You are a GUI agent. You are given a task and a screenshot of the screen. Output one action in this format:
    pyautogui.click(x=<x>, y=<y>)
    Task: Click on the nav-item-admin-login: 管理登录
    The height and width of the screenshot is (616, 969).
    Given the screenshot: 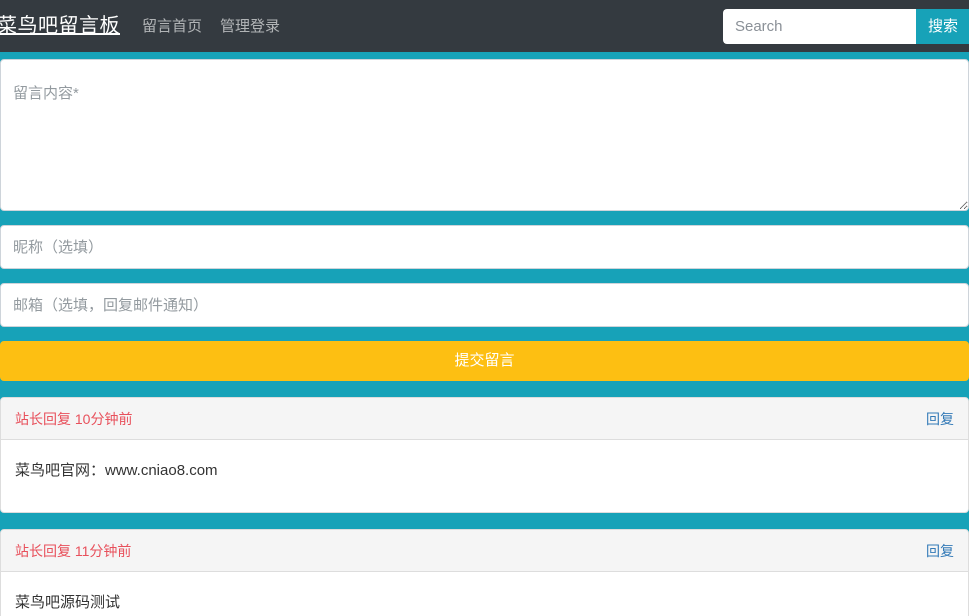 What is the action you would take?
    pyautogui.click(x=250, y=26)
    